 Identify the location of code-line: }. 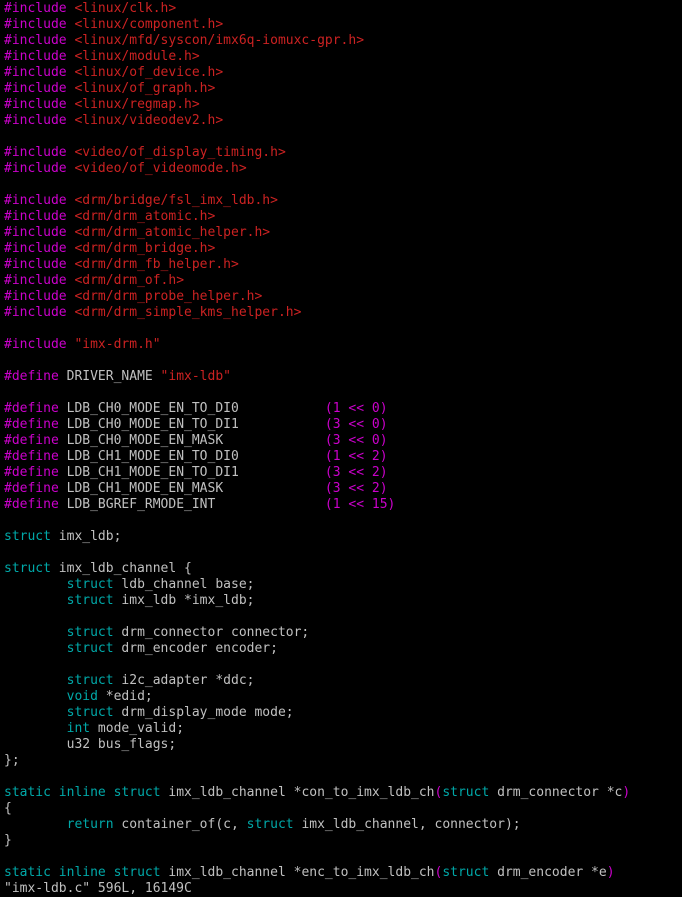
(343, 841).